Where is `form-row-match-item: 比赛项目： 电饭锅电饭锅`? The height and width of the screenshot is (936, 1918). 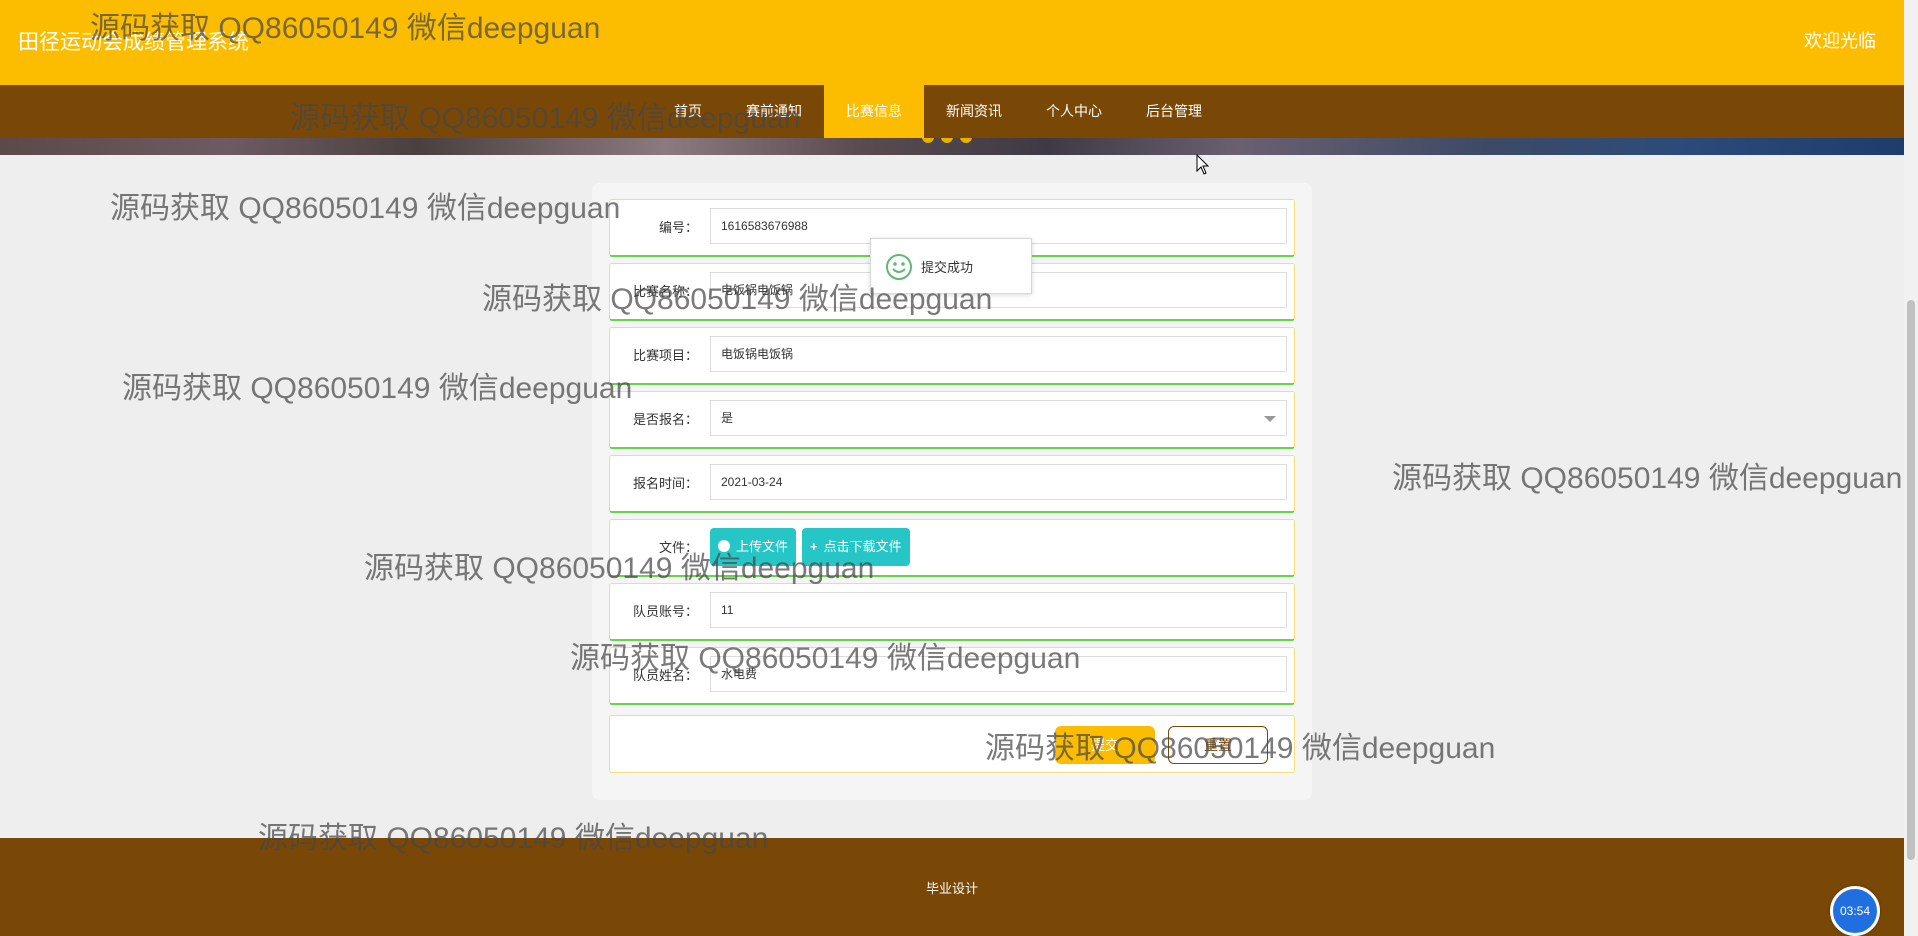 form-row-match-item: 比赛项目： 电饭锅电饭锅 is located at coordinates (952, 356).